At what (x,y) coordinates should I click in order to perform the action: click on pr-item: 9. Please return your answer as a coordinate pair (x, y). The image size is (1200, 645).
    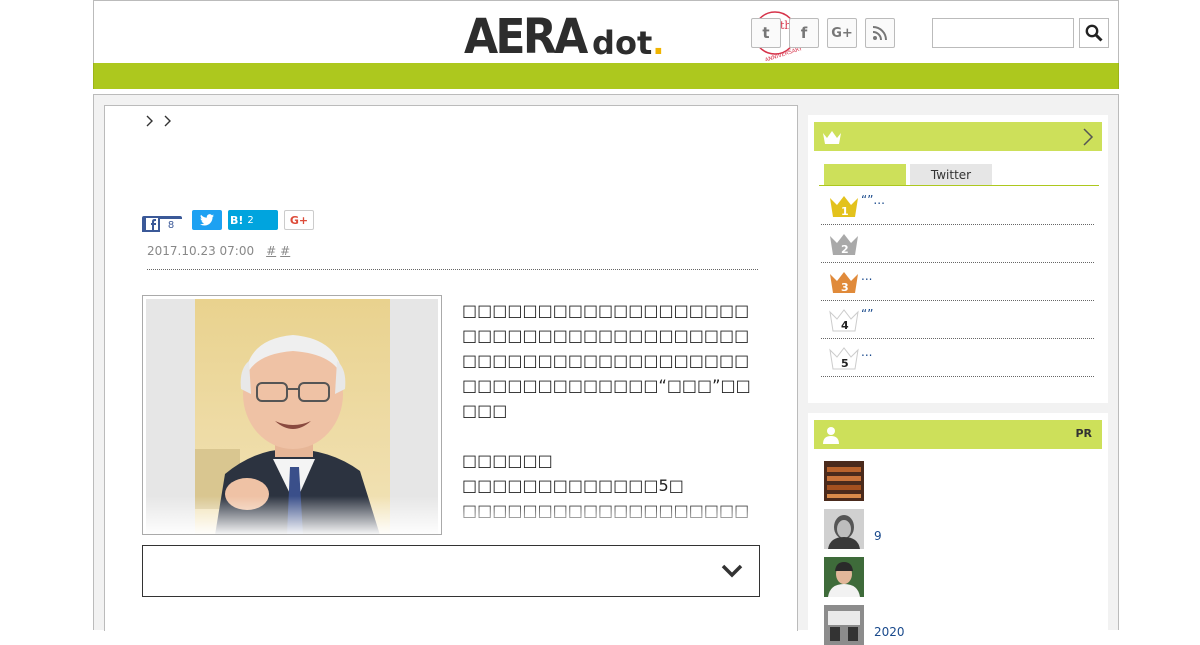
    Looking at the image, I should click on (959, 529).